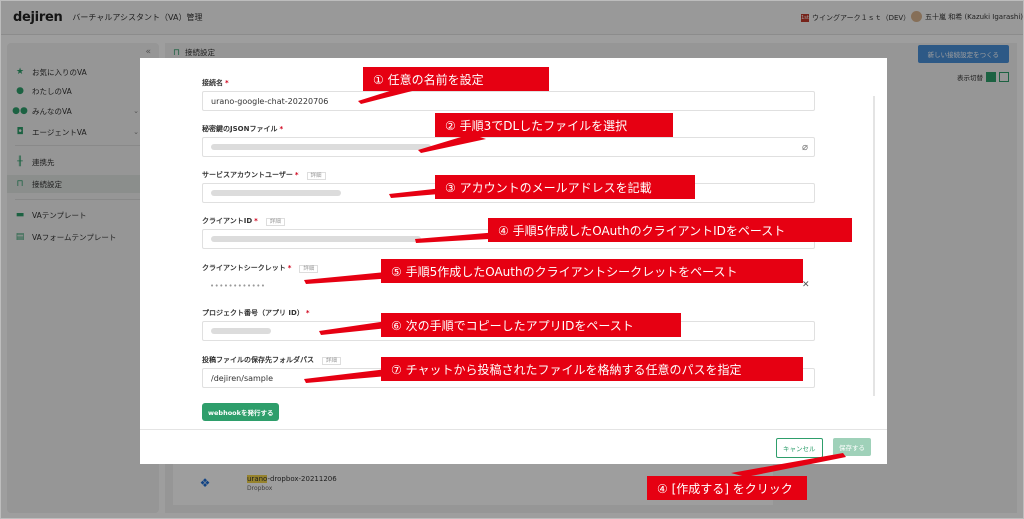  Describe the element at coordinates (513, 429) in the screenshot. I see `modal-footer-divider` at that location.